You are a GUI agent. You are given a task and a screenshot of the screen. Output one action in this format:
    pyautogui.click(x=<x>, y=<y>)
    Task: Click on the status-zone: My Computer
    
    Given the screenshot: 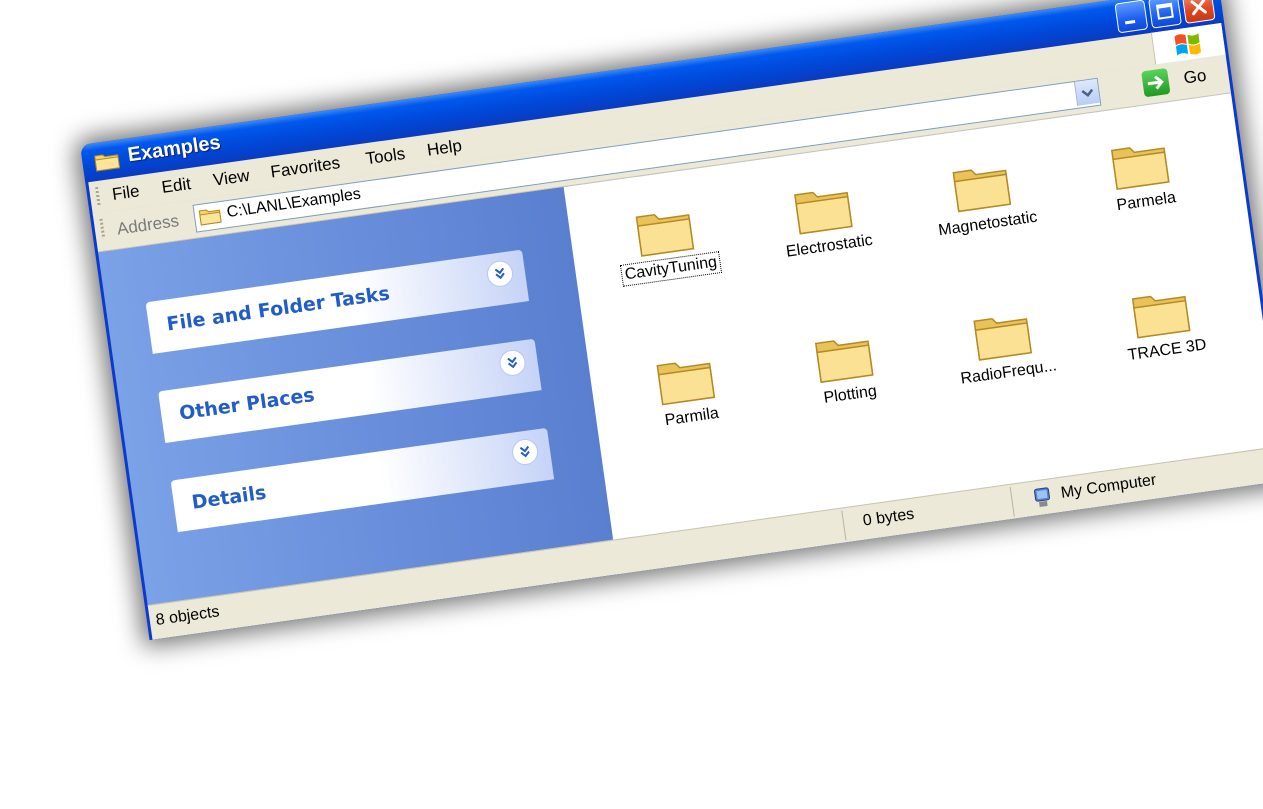 What is the action you would take?
    pyautogui.click(x=1108, y=486)
    